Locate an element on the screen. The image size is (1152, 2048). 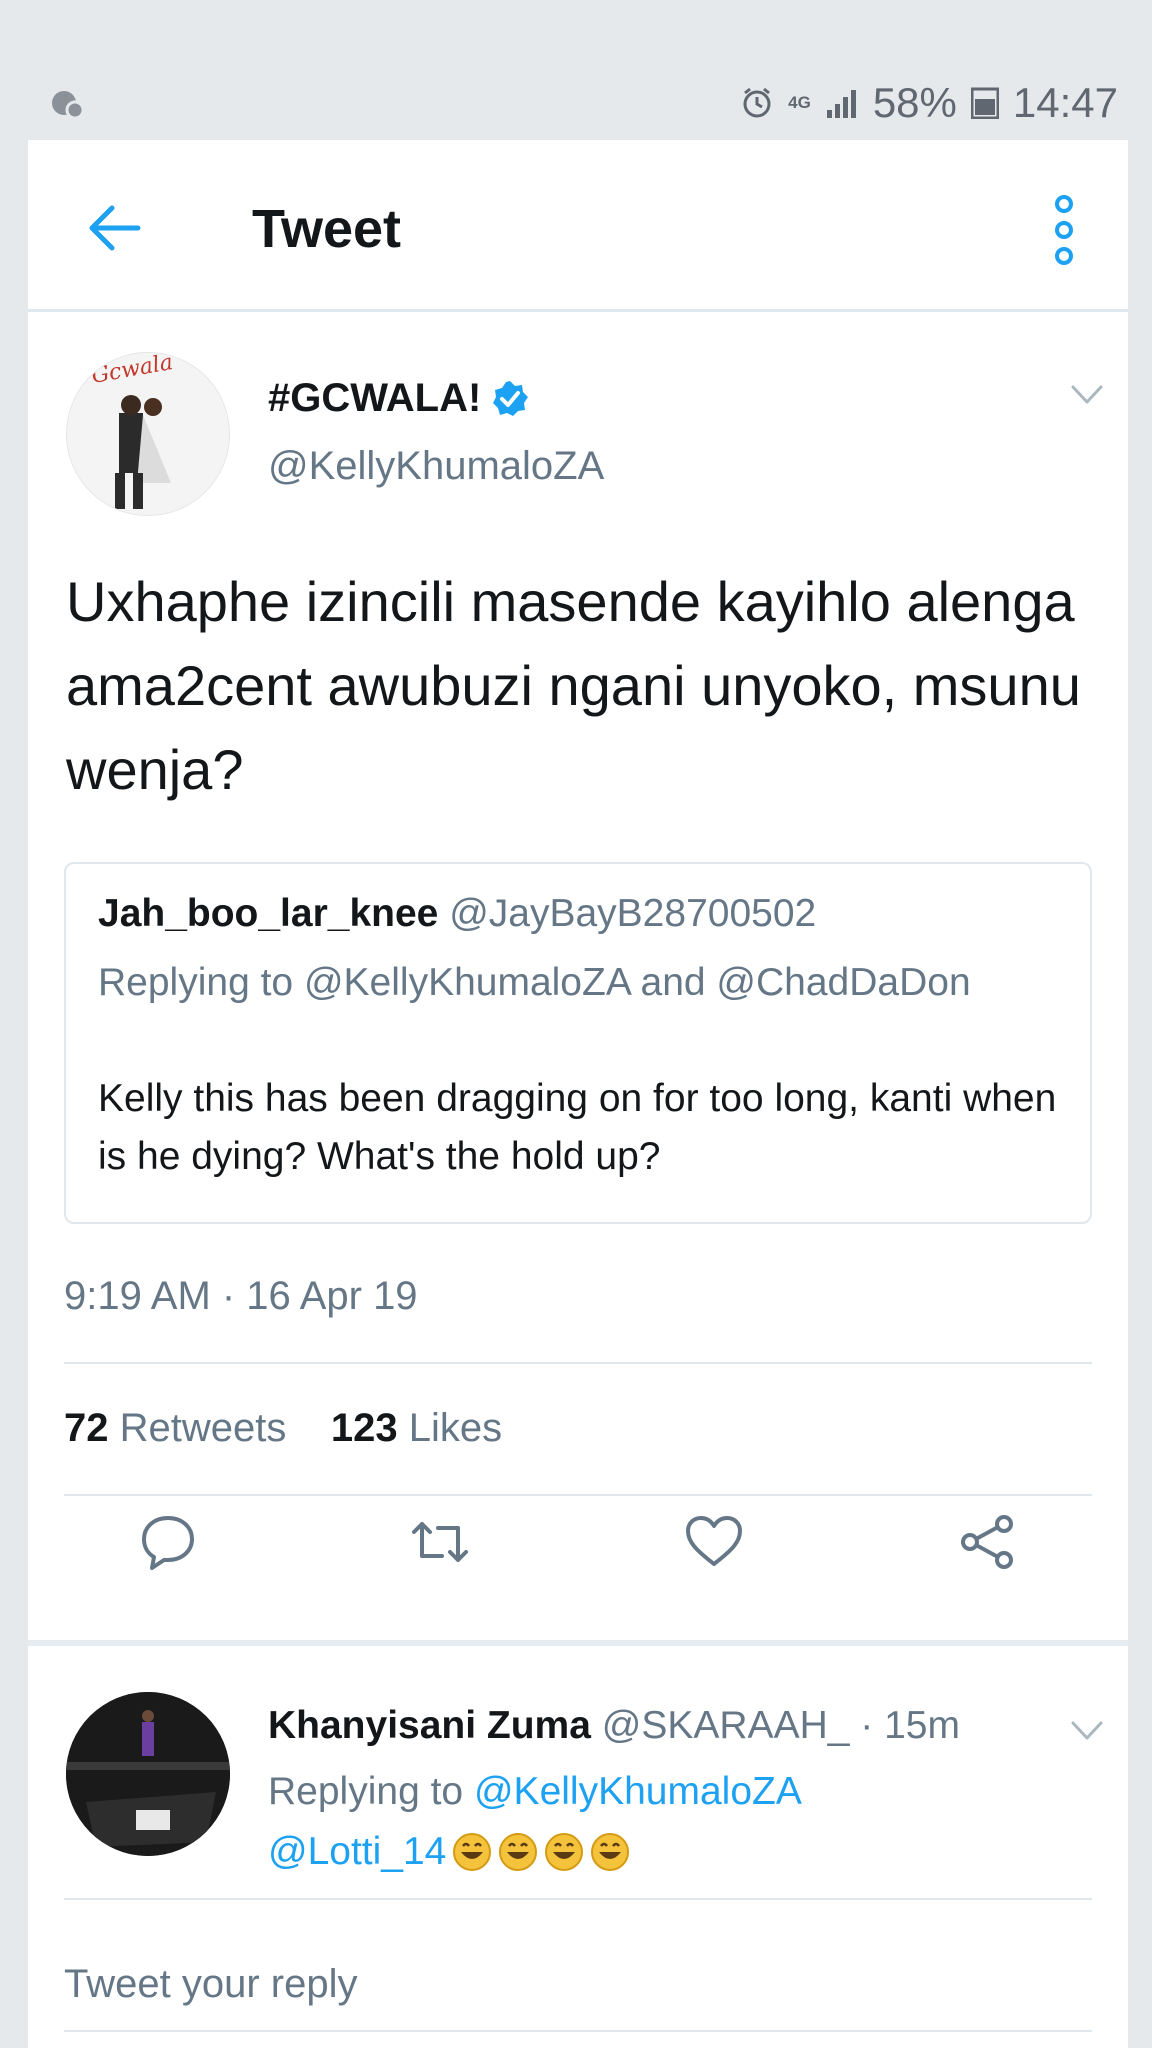
status-bar: 4G 58% 14:47 is located at coordinates (576, 70).